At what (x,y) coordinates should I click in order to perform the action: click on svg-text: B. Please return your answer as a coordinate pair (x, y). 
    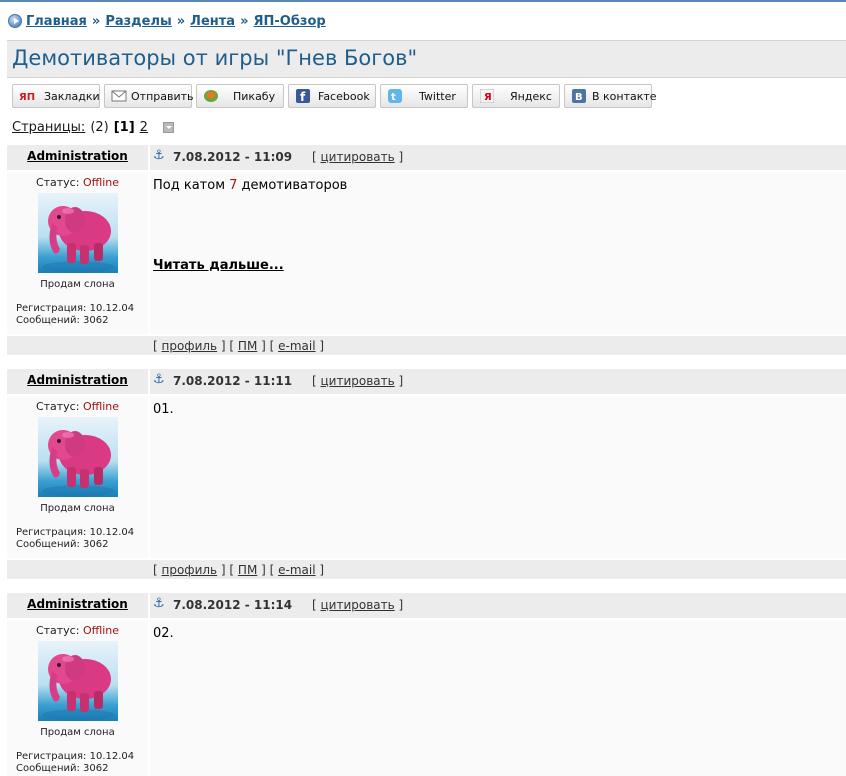
    Looking at the image, I should click on (579, 97).